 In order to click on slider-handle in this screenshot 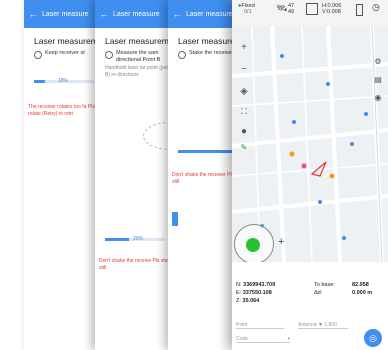, I will do `click(175, 219)`.